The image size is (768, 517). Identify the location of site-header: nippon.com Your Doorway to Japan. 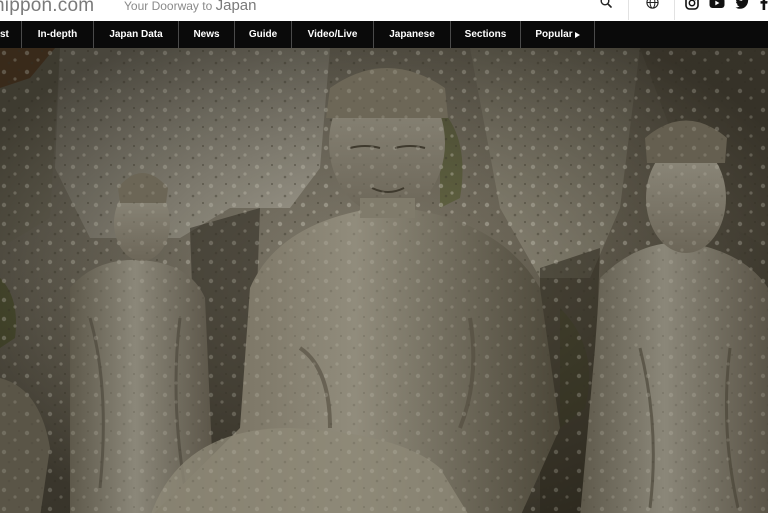
(384, 10).